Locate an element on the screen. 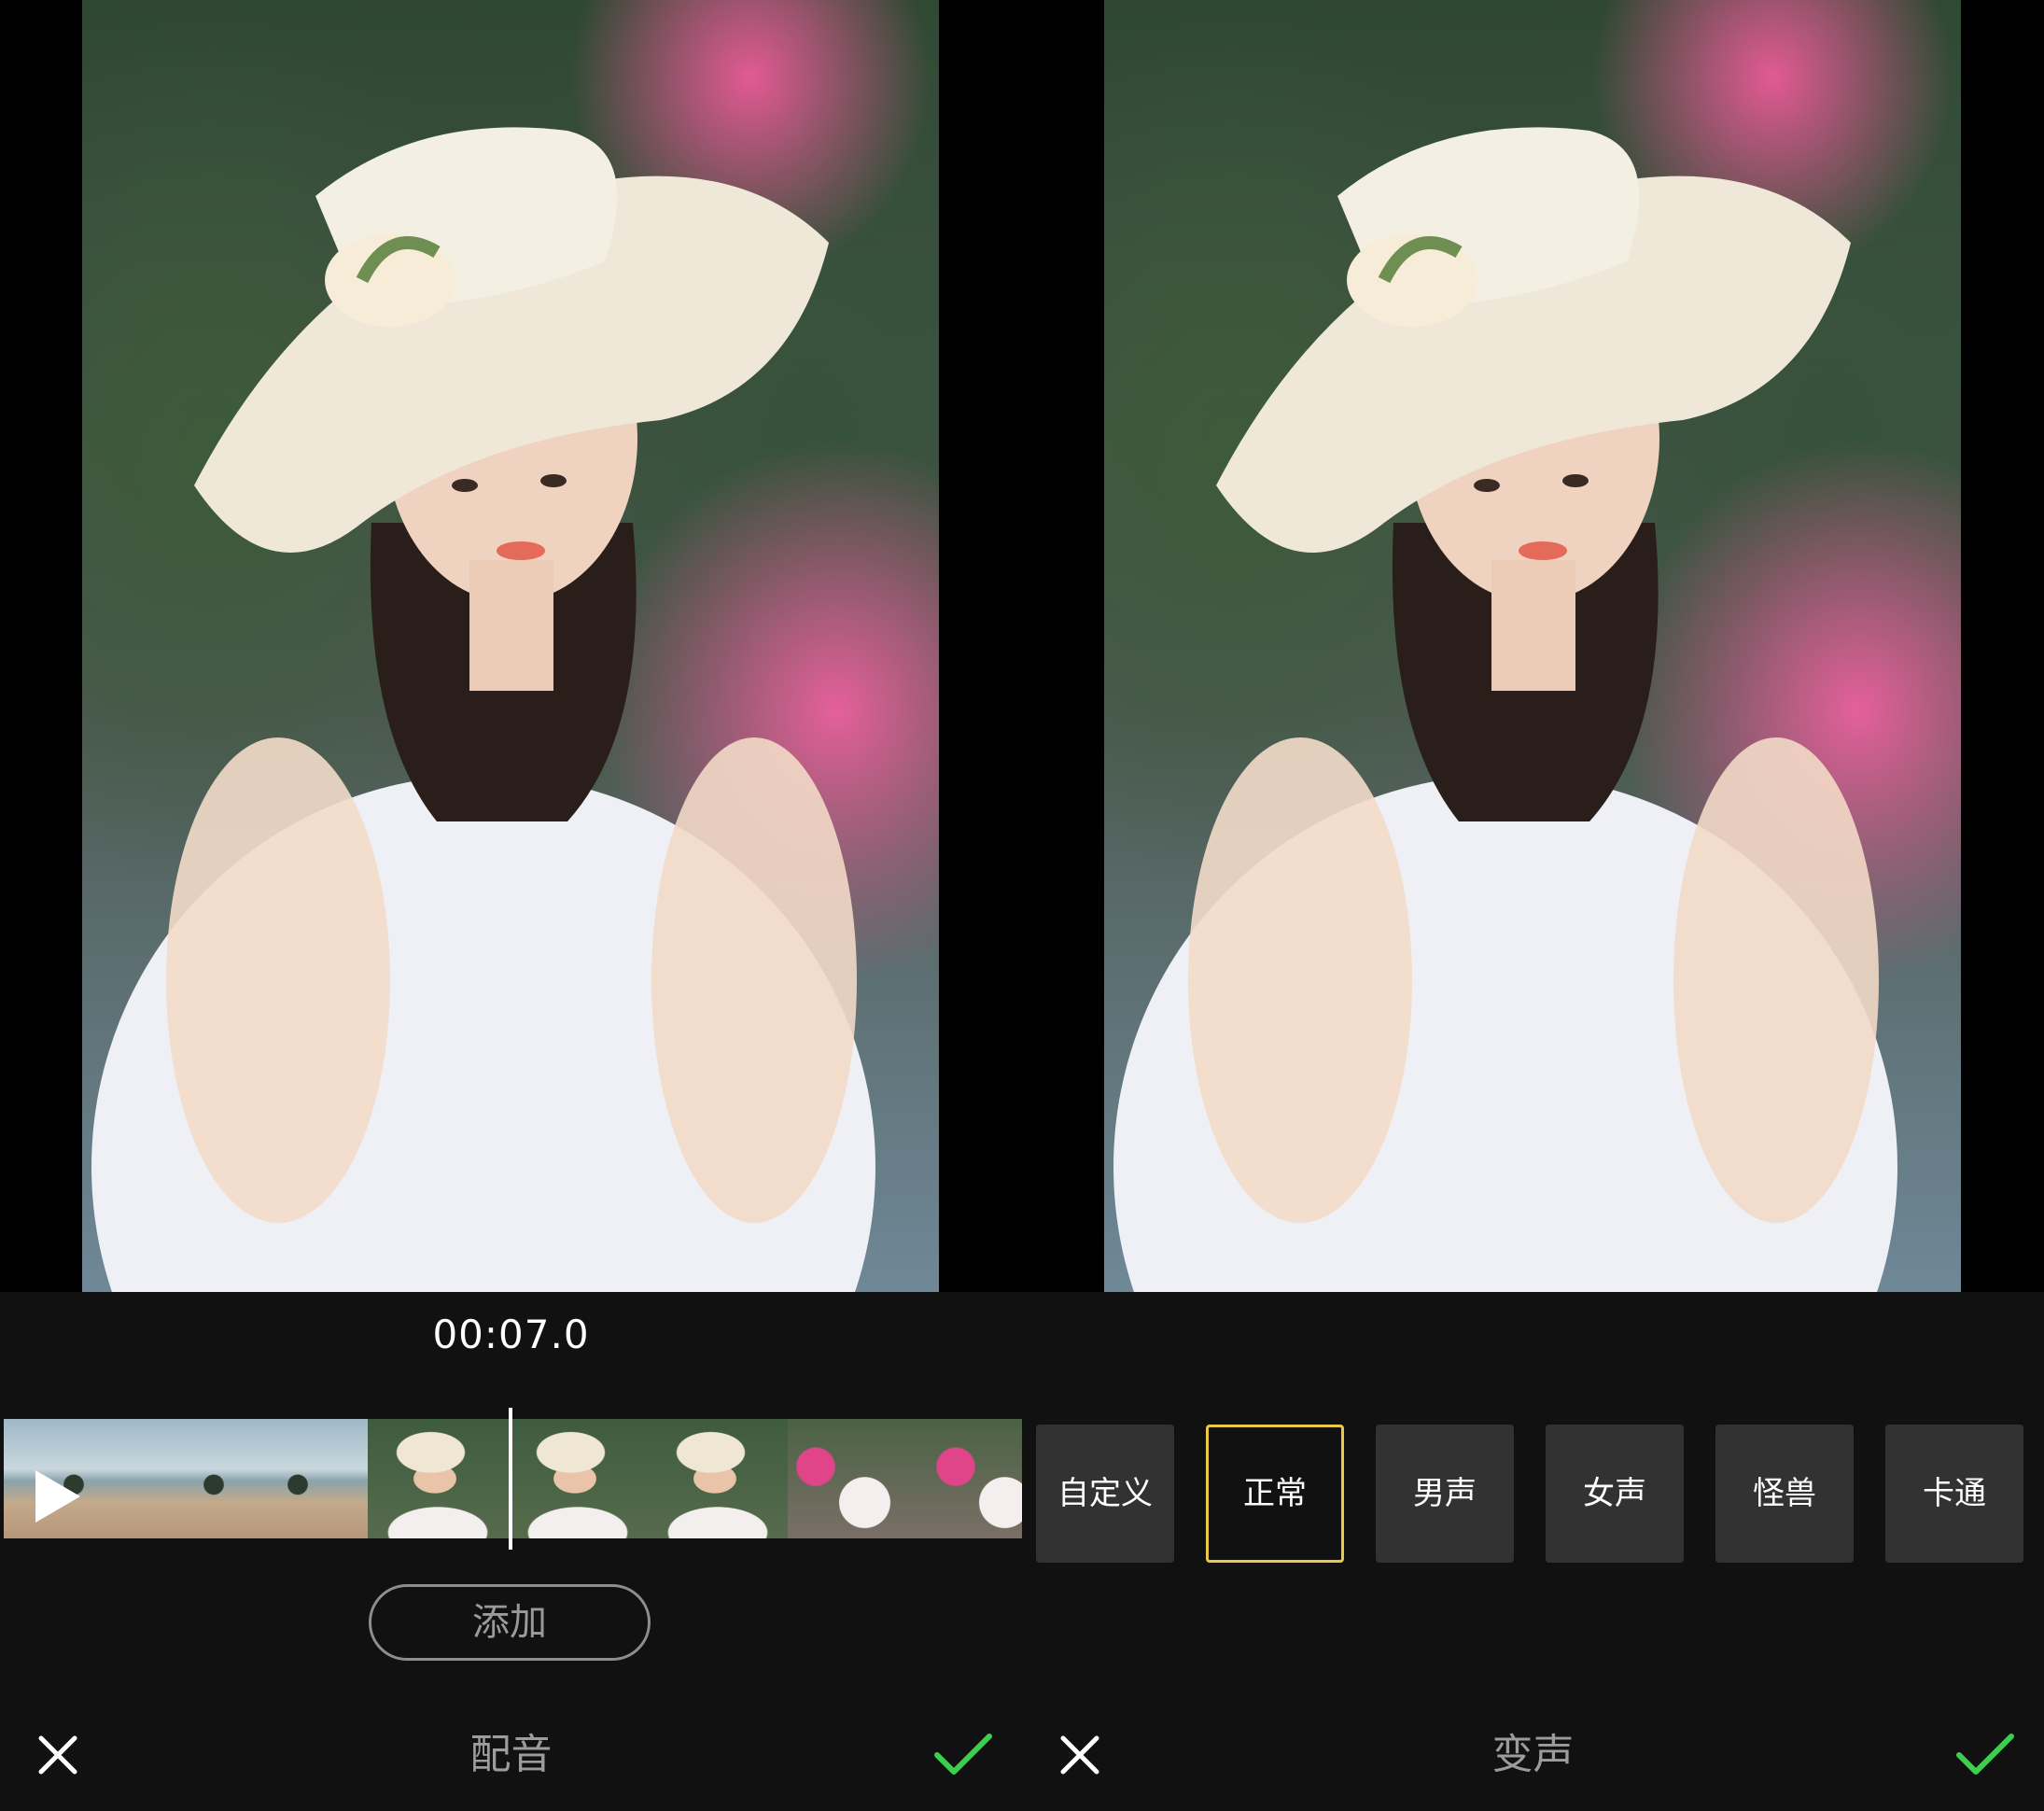 The width and height of the screenshot is (2044, 1811). panel-title: 变声 is located at coordinates (1533, 1754).